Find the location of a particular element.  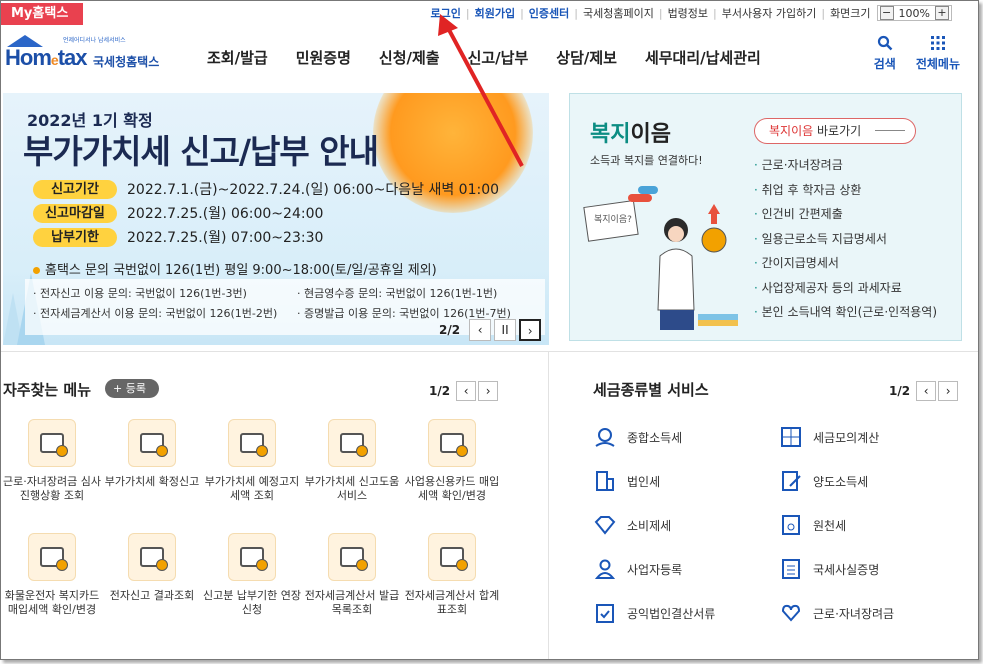

banner-prev-button: ‹ is located at coordinates (480, 330).